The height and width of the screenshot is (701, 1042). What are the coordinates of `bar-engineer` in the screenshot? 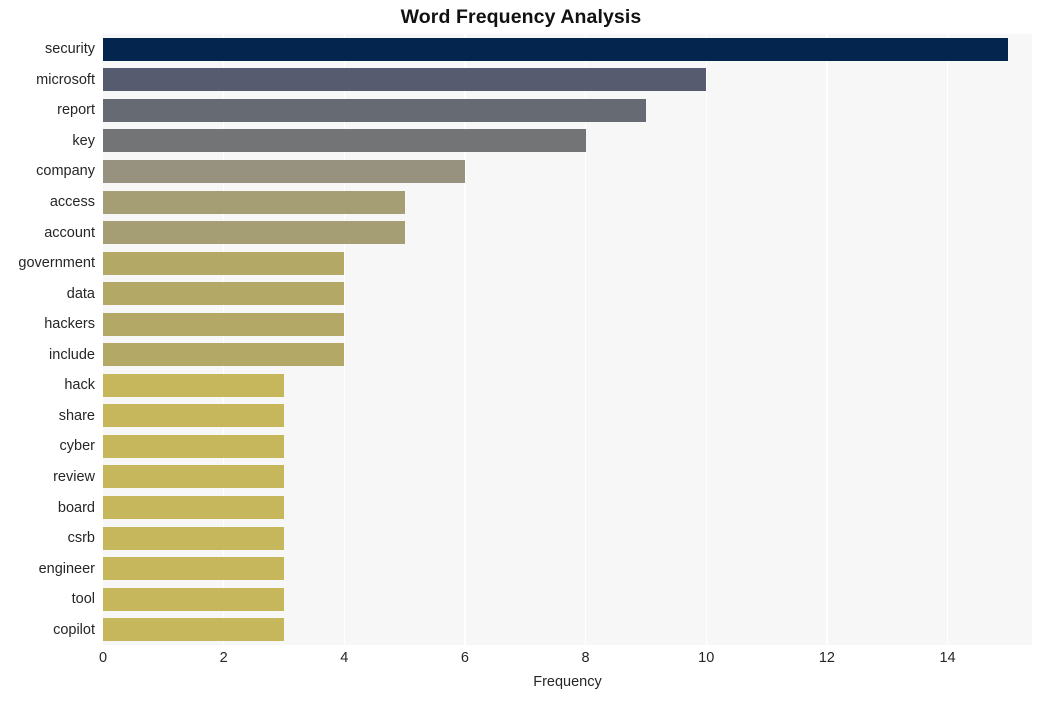 It's located at (193, 569).